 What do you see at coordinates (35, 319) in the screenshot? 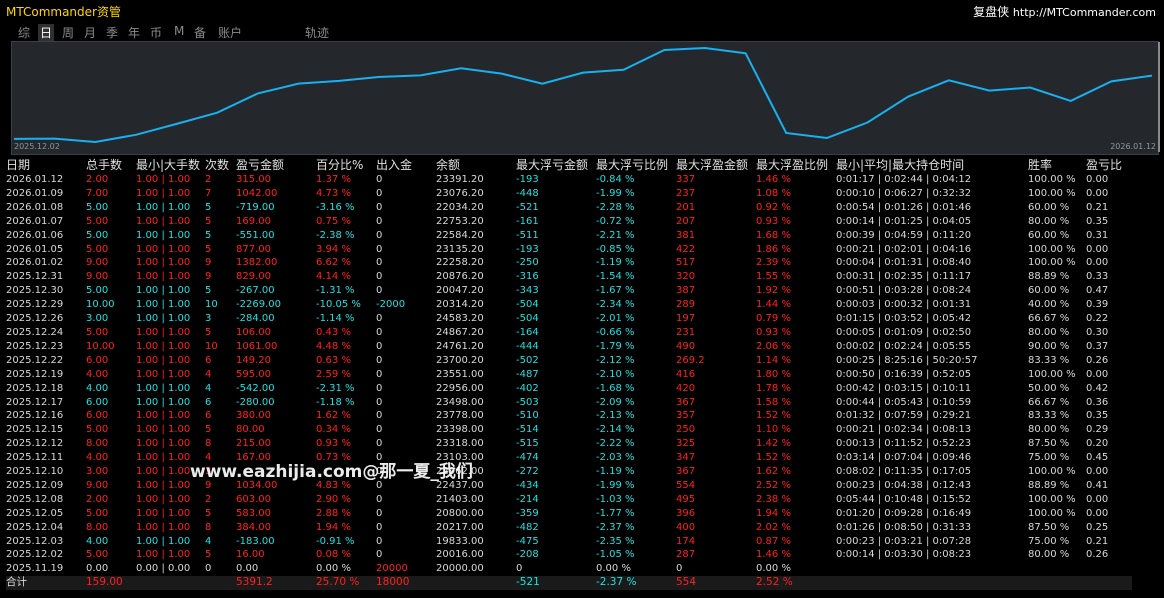
I see `cell-date: 2025.12.26` at bounding box center [35, 319].